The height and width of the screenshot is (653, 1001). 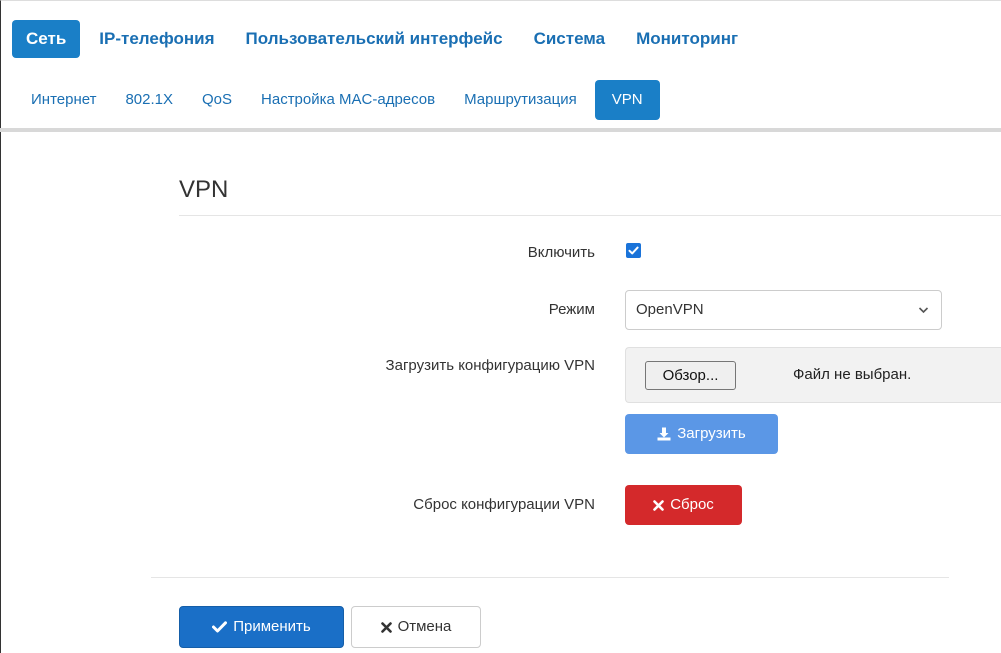 I want to click on sub-tab-internet: Интернет, so click(x=63, y=100).